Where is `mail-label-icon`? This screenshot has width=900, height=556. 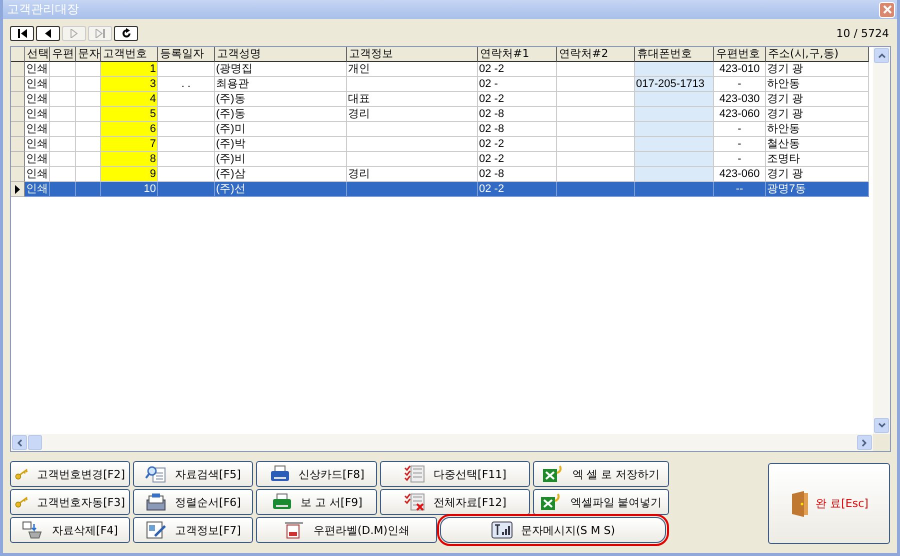 mail-label-icon is located at coordinates (294, 530).